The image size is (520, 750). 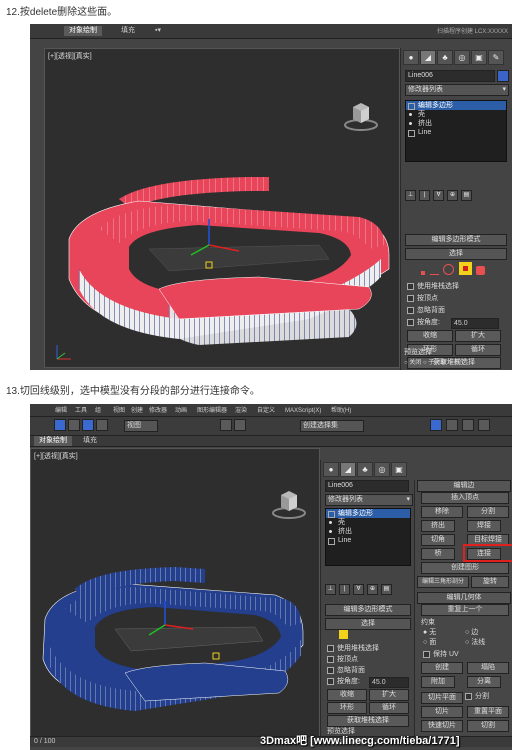 What do you see at coordinates (478, 336) in the screenshot?
I see `grow-button: 扩大` at bounding box center [478, 336].